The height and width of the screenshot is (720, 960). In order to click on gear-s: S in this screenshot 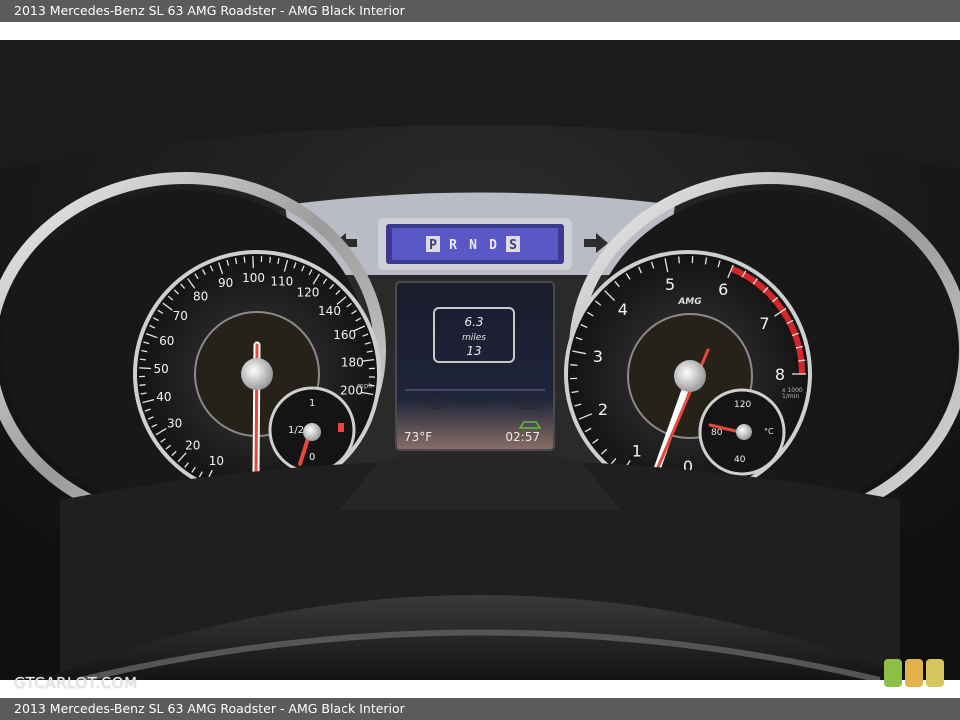, I will do `click(513, 245)`.